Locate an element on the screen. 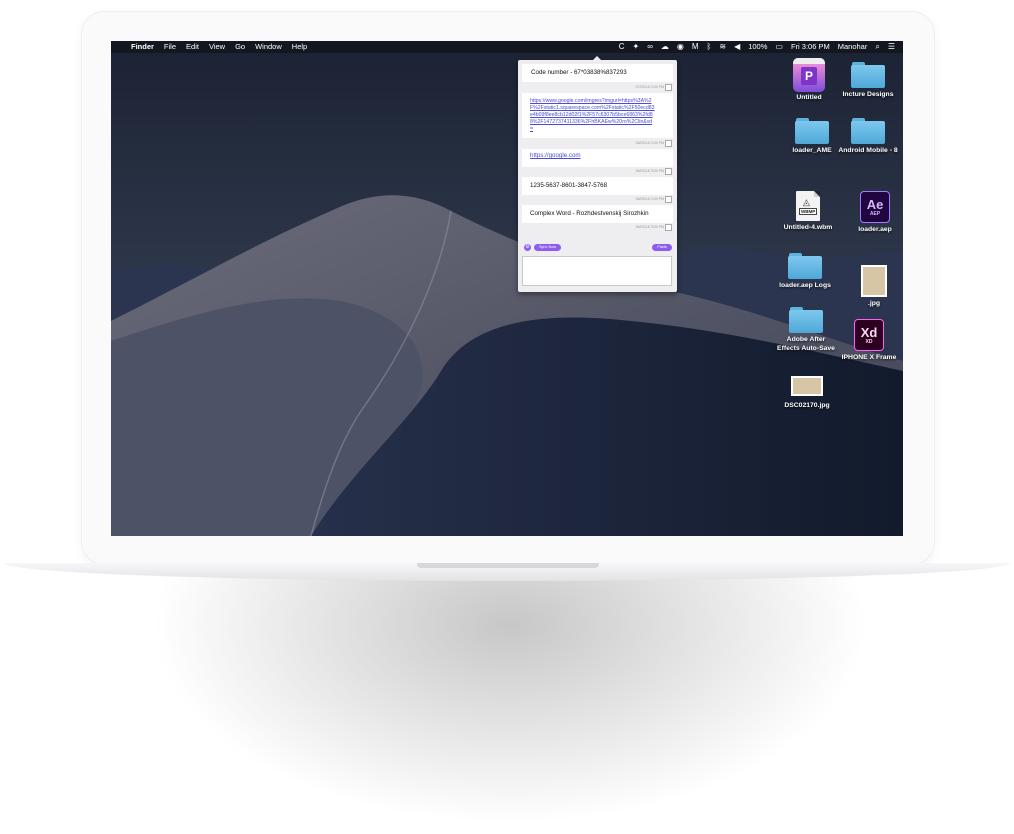 Image resolution: width=1014 pixels, height=834 pixels. clip-item: Code number - 67*03838%837293 is located at coordinates (597, 73).